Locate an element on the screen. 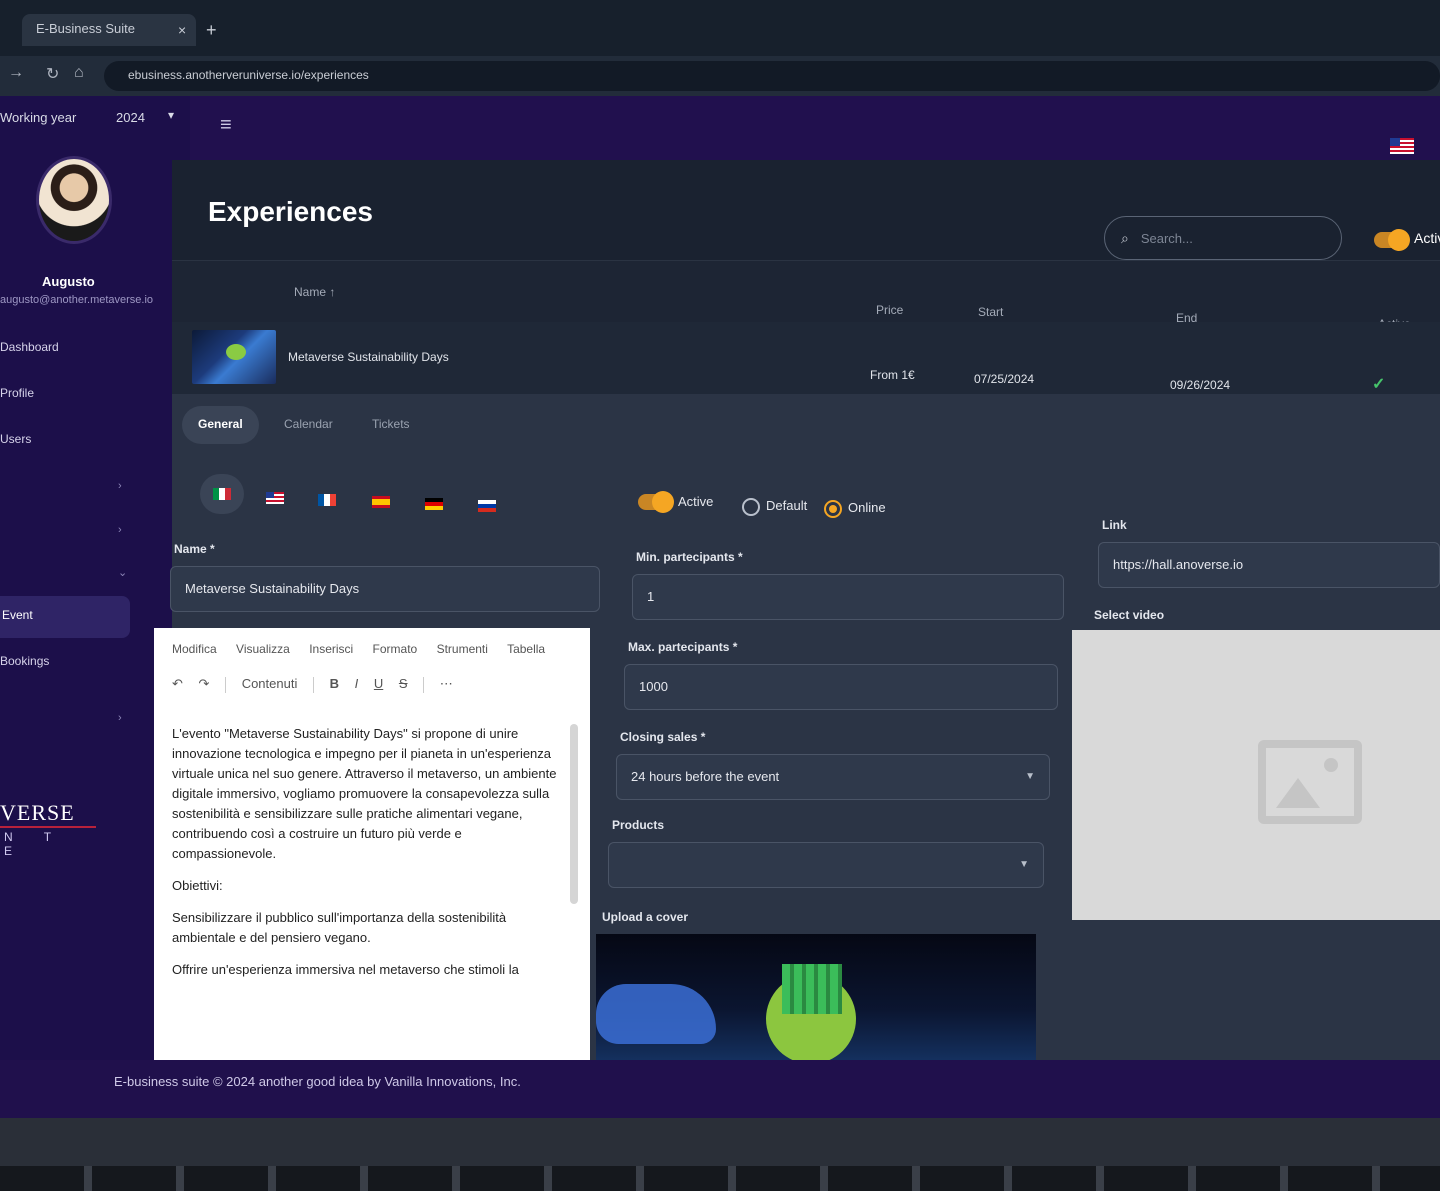  brand-logo: VERSE N T E is located at coordinates (48, 827).